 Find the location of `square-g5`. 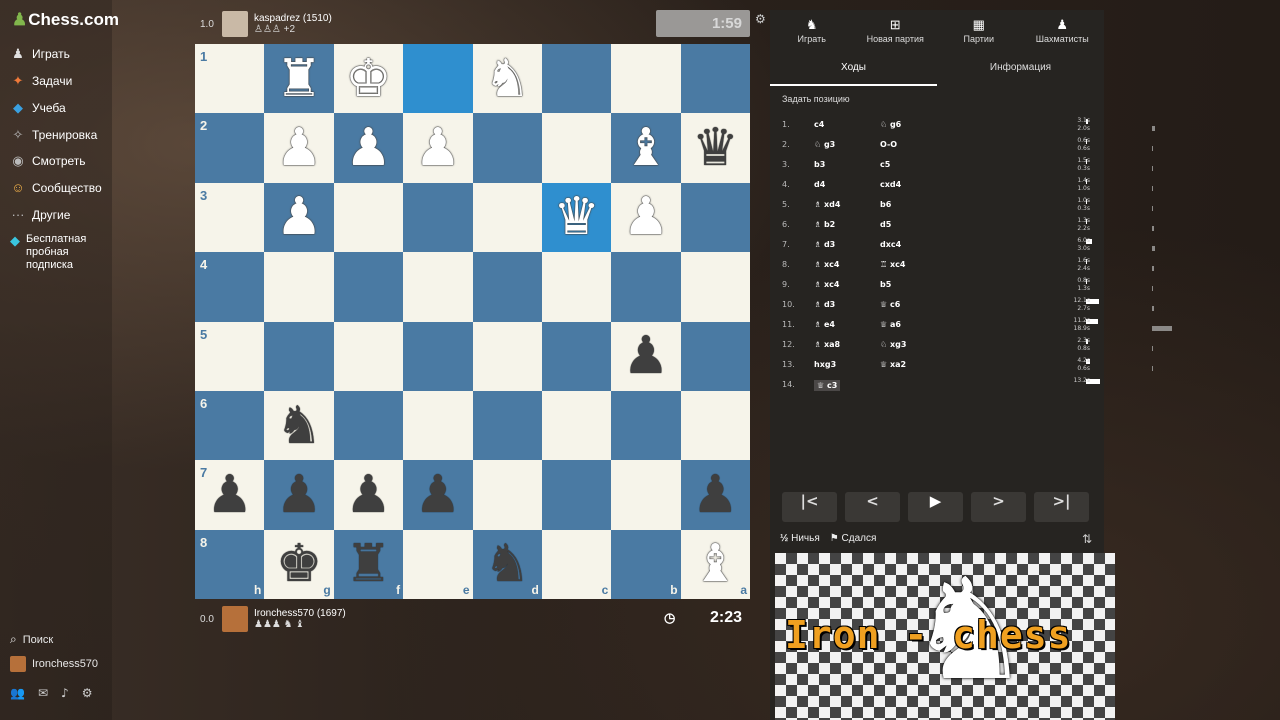

square-g5 is located at coordinates (299, 356).